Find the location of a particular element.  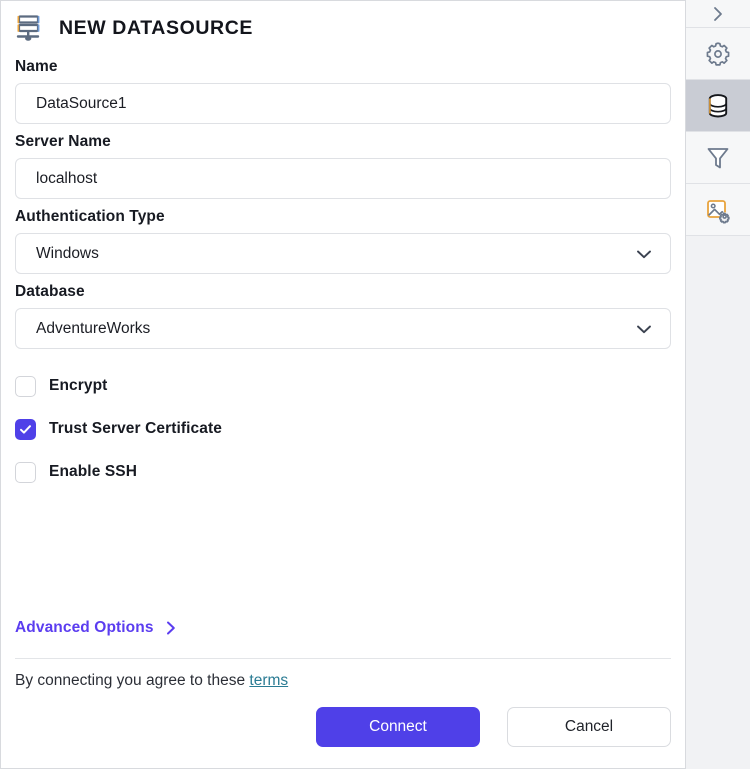

check-icon is located at coordinates (25, 429).